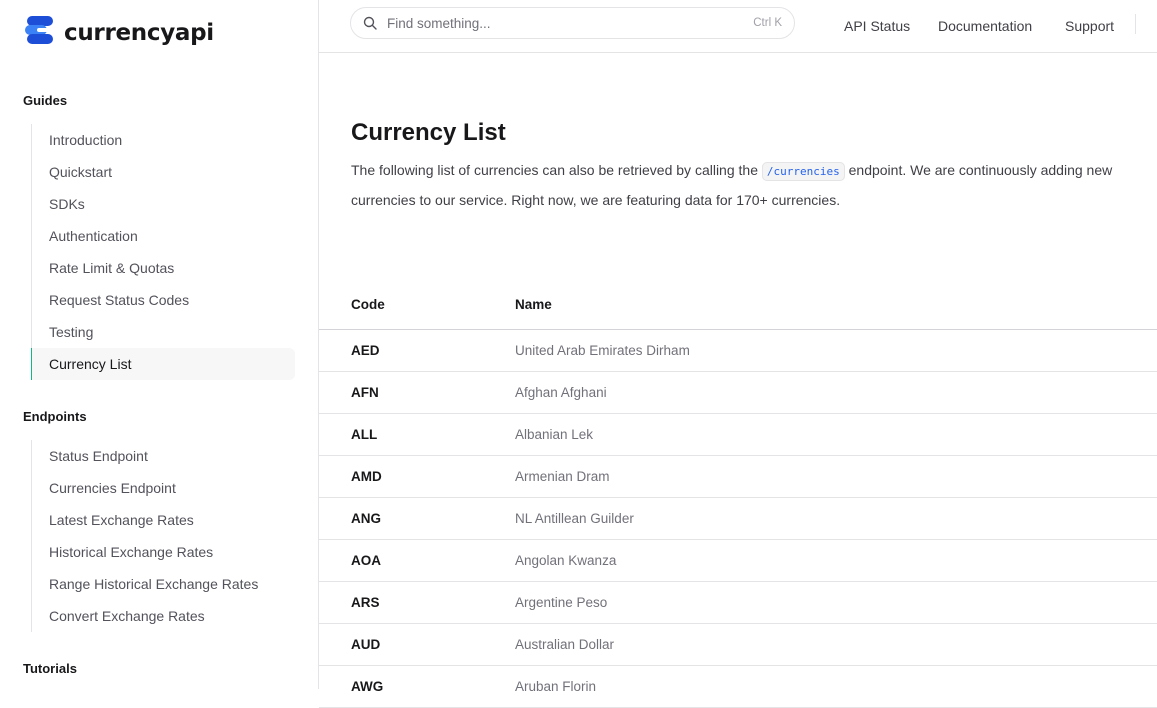 The width and height of the screenshot is (1157, 708). I want to click on search-shortcut: Ctrl K, so click(767, 23).